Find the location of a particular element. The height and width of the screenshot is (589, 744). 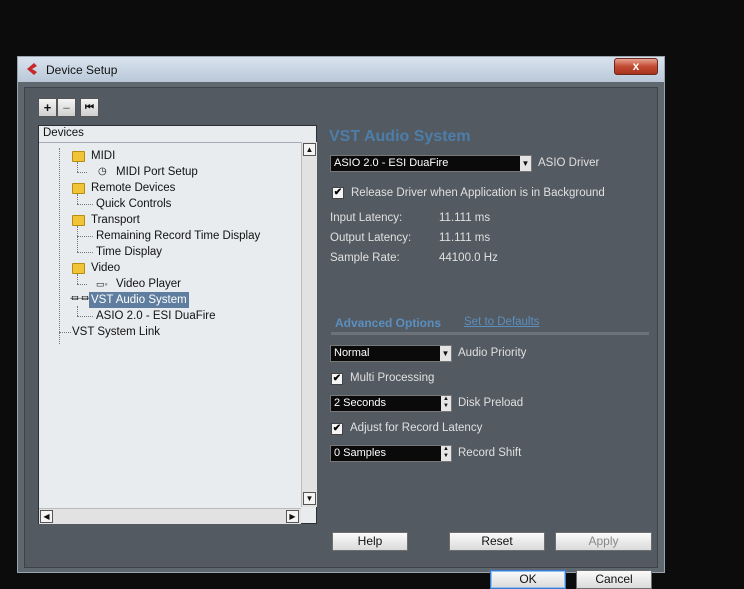

record-shift-label: Record Shift is located at coordinates (490, 453).